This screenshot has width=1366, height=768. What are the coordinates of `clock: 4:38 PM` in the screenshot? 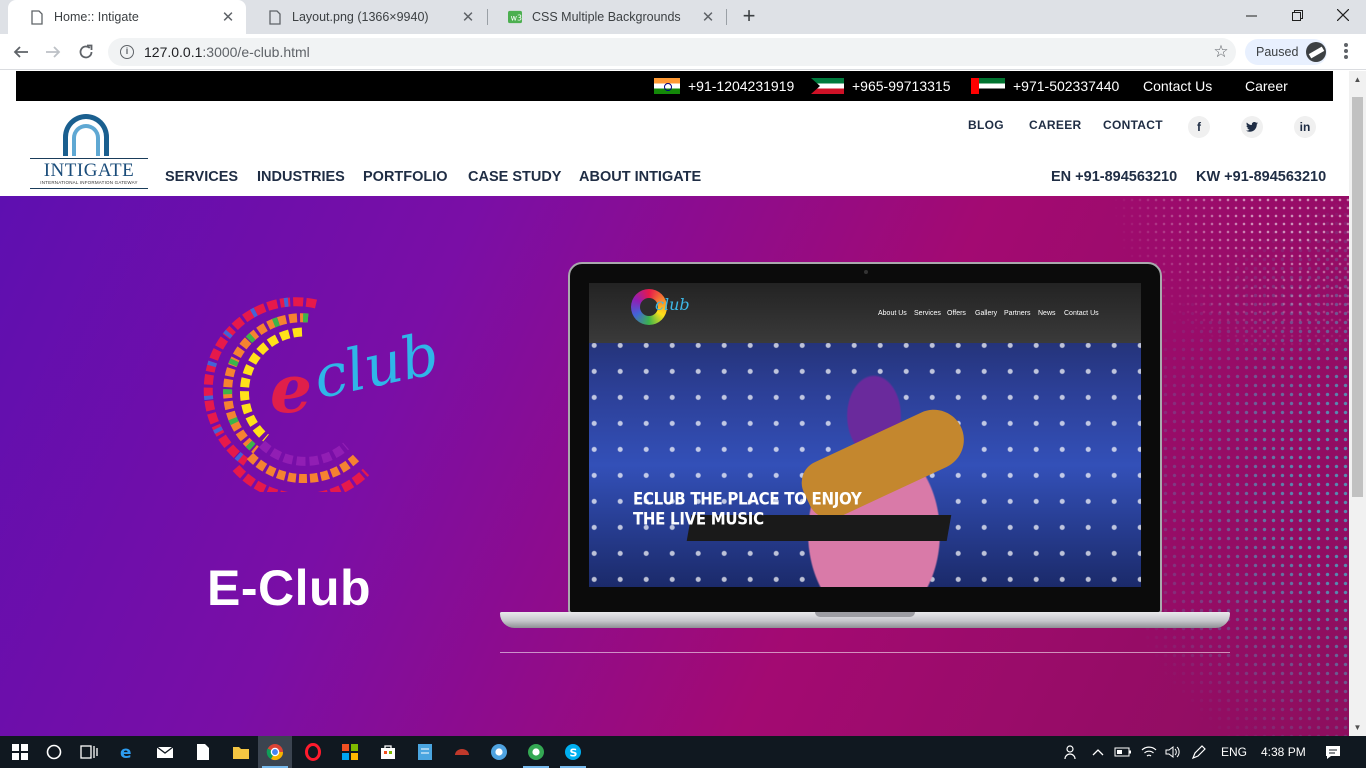 It's located at (1283, 752).